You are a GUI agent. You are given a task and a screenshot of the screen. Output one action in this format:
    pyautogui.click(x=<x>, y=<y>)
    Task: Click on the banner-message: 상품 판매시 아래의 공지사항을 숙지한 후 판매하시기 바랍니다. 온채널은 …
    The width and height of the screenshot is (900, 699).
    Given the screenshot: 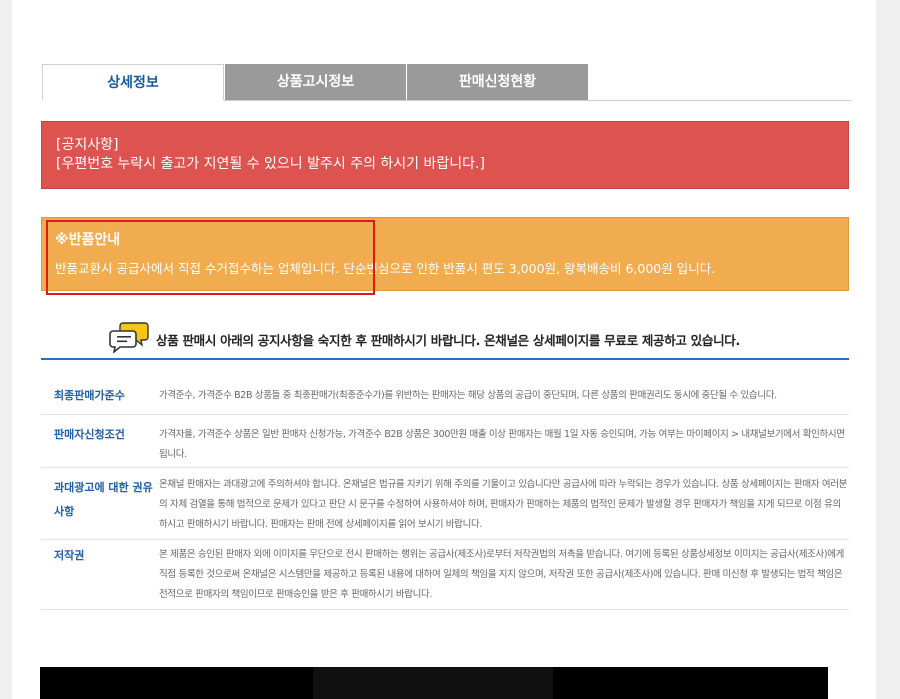 What is the action you would take?
    pyautogui.click(x=448, y=340)
    